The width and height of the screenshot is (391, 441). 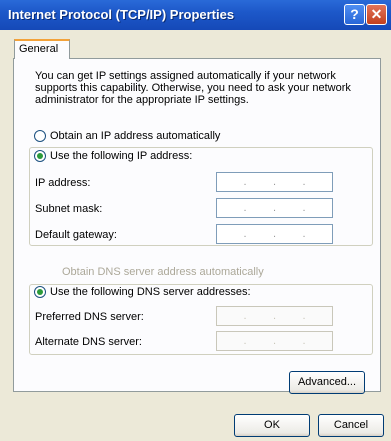 What do you see at coordinates (135, 136) in the screenshot?
I see `obtain-ip-auto-label: Obtain an IP address automatically` at bounding box center [135, 136].